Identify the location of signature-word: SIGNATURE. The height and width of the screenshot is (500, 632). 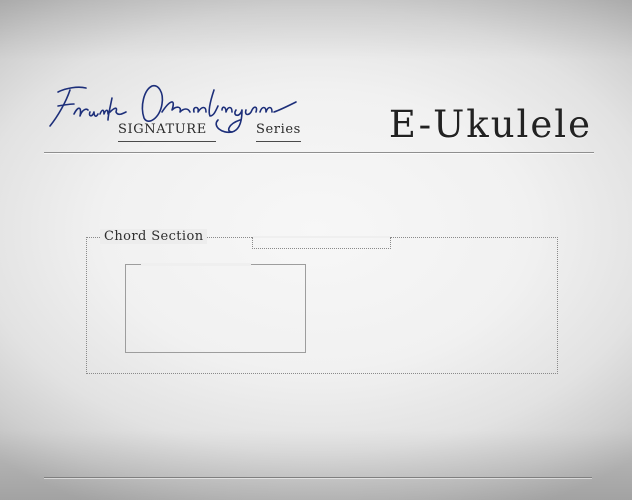
(162, 129).